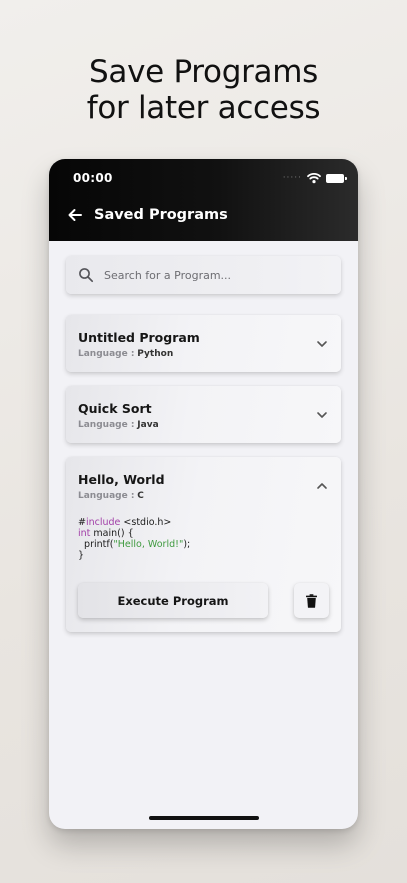 This screenshot has height=883, width=407. I want to click on program-title: Quick Sort, so click(115, 408).